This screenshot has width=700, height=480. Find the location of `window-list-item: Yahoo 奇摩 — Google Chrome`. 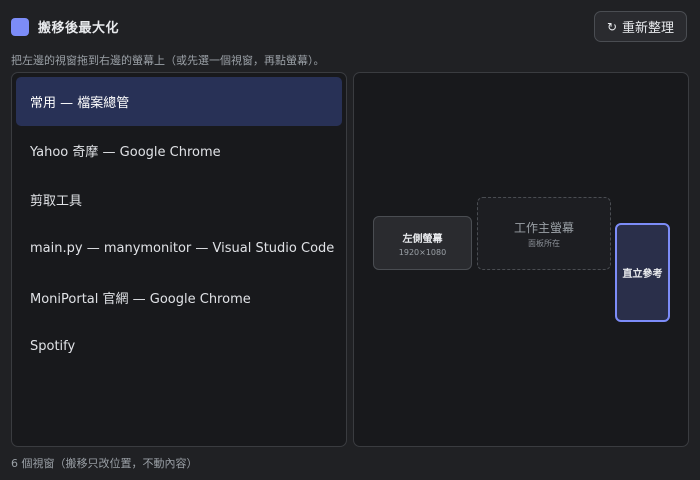

window-list-item: Yahoo 奇摩 — Google Chrome is located at coordinates (179, 150).